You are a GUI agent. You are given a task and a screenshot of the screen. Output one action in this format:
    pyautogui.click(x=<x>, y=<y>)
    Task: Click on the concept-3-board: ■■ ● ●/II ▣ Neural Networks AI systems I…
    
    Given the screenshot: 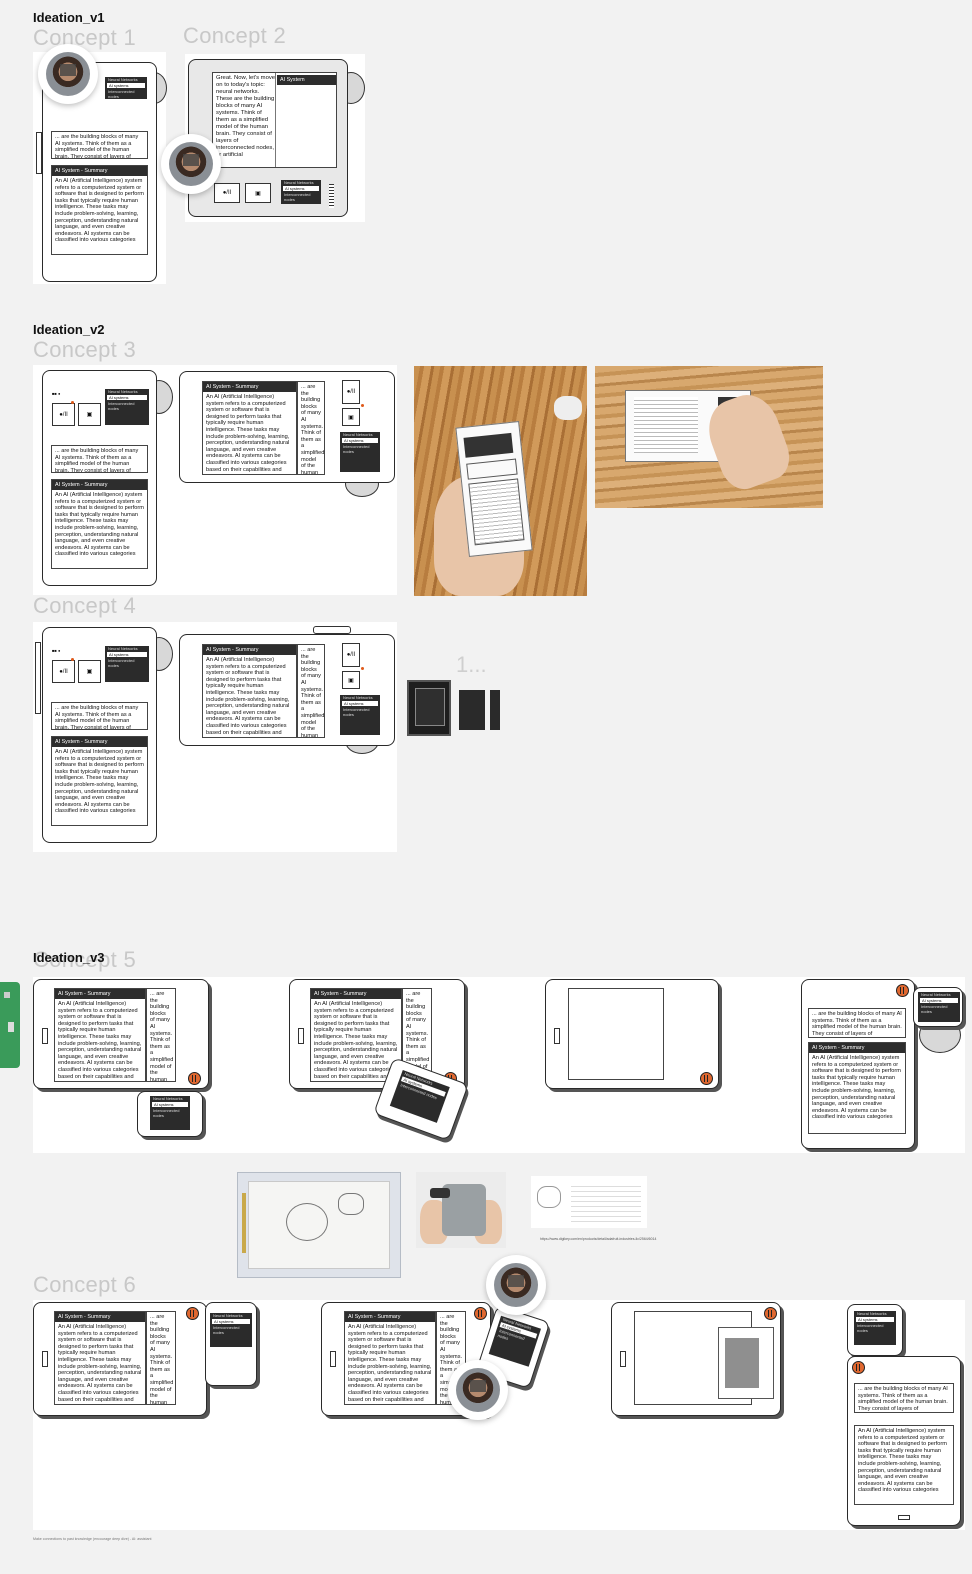 What is the action you would take?
    pyautogui.click(x=215, y=480)
    